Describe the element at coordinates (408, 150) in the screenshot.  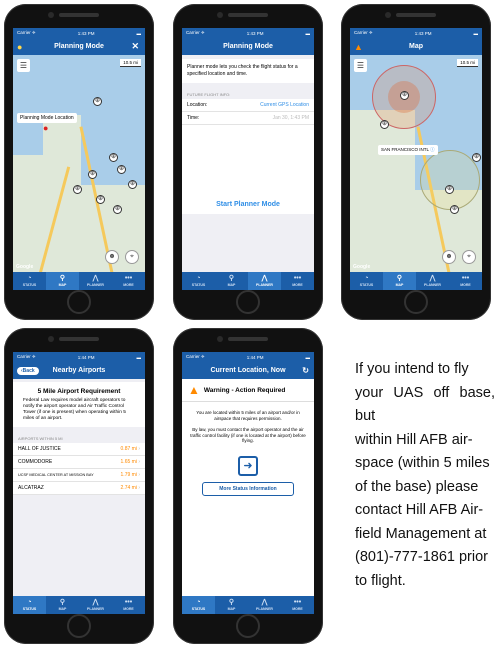
I see `airport-callout: SAN FRANCISCO INTL ⓘ` at that location.